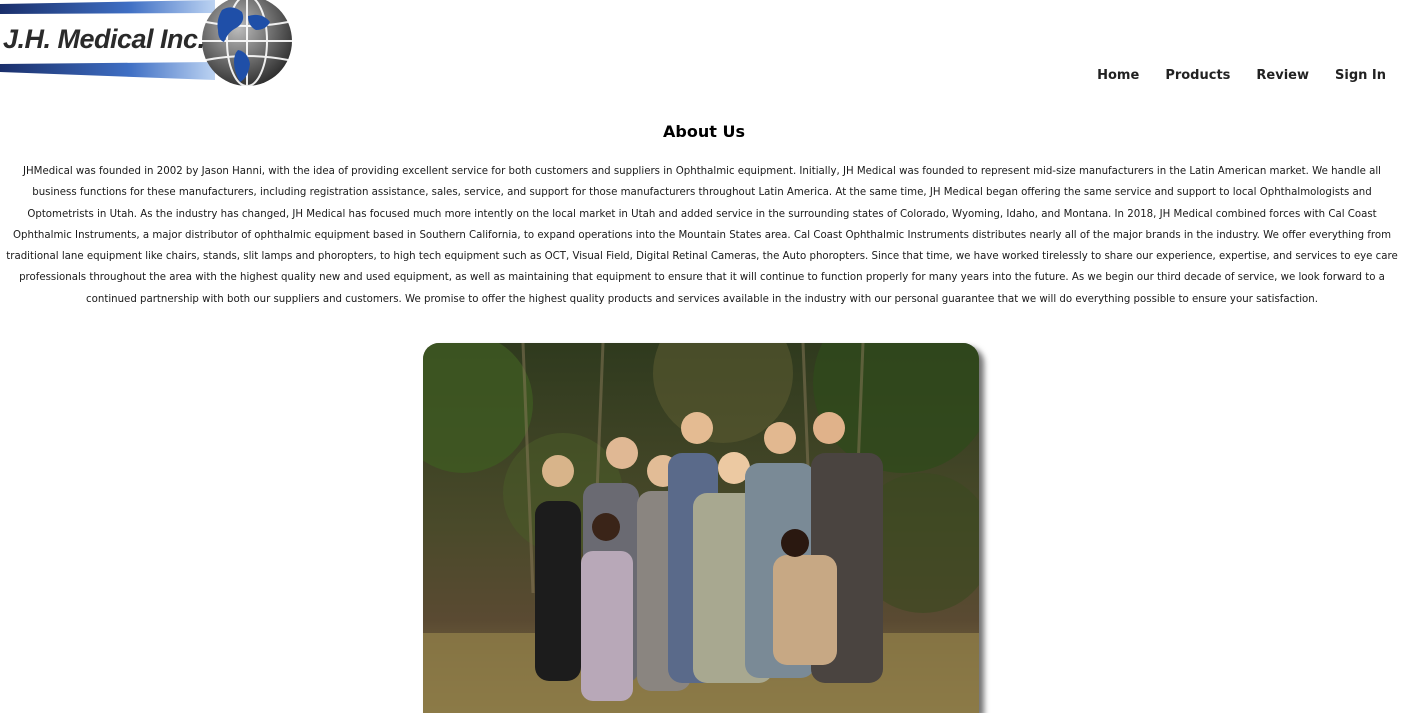 The width and height of the screenshot is (1408, 713). I want to click on nav-review: Review, so click(1282, 75).